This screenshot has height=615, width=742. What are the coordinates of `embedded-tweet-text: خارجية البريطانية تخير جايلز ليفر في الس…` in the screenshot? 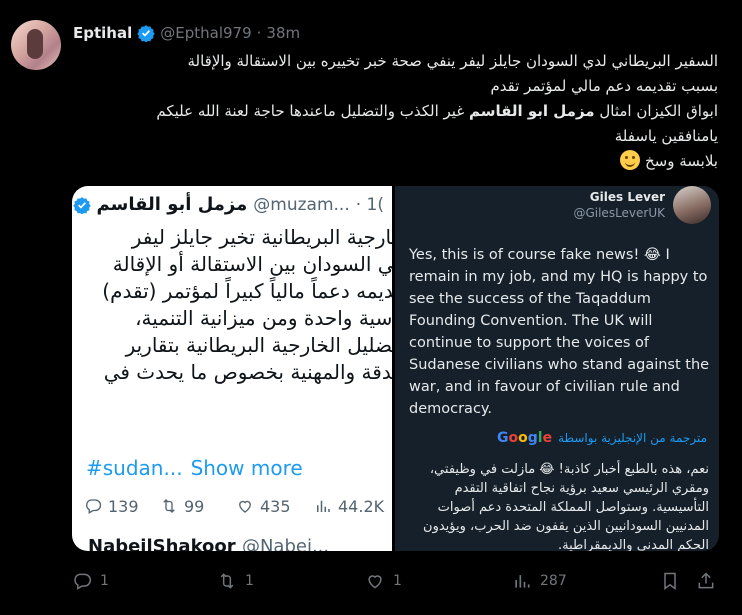 It's located at (233, 318).